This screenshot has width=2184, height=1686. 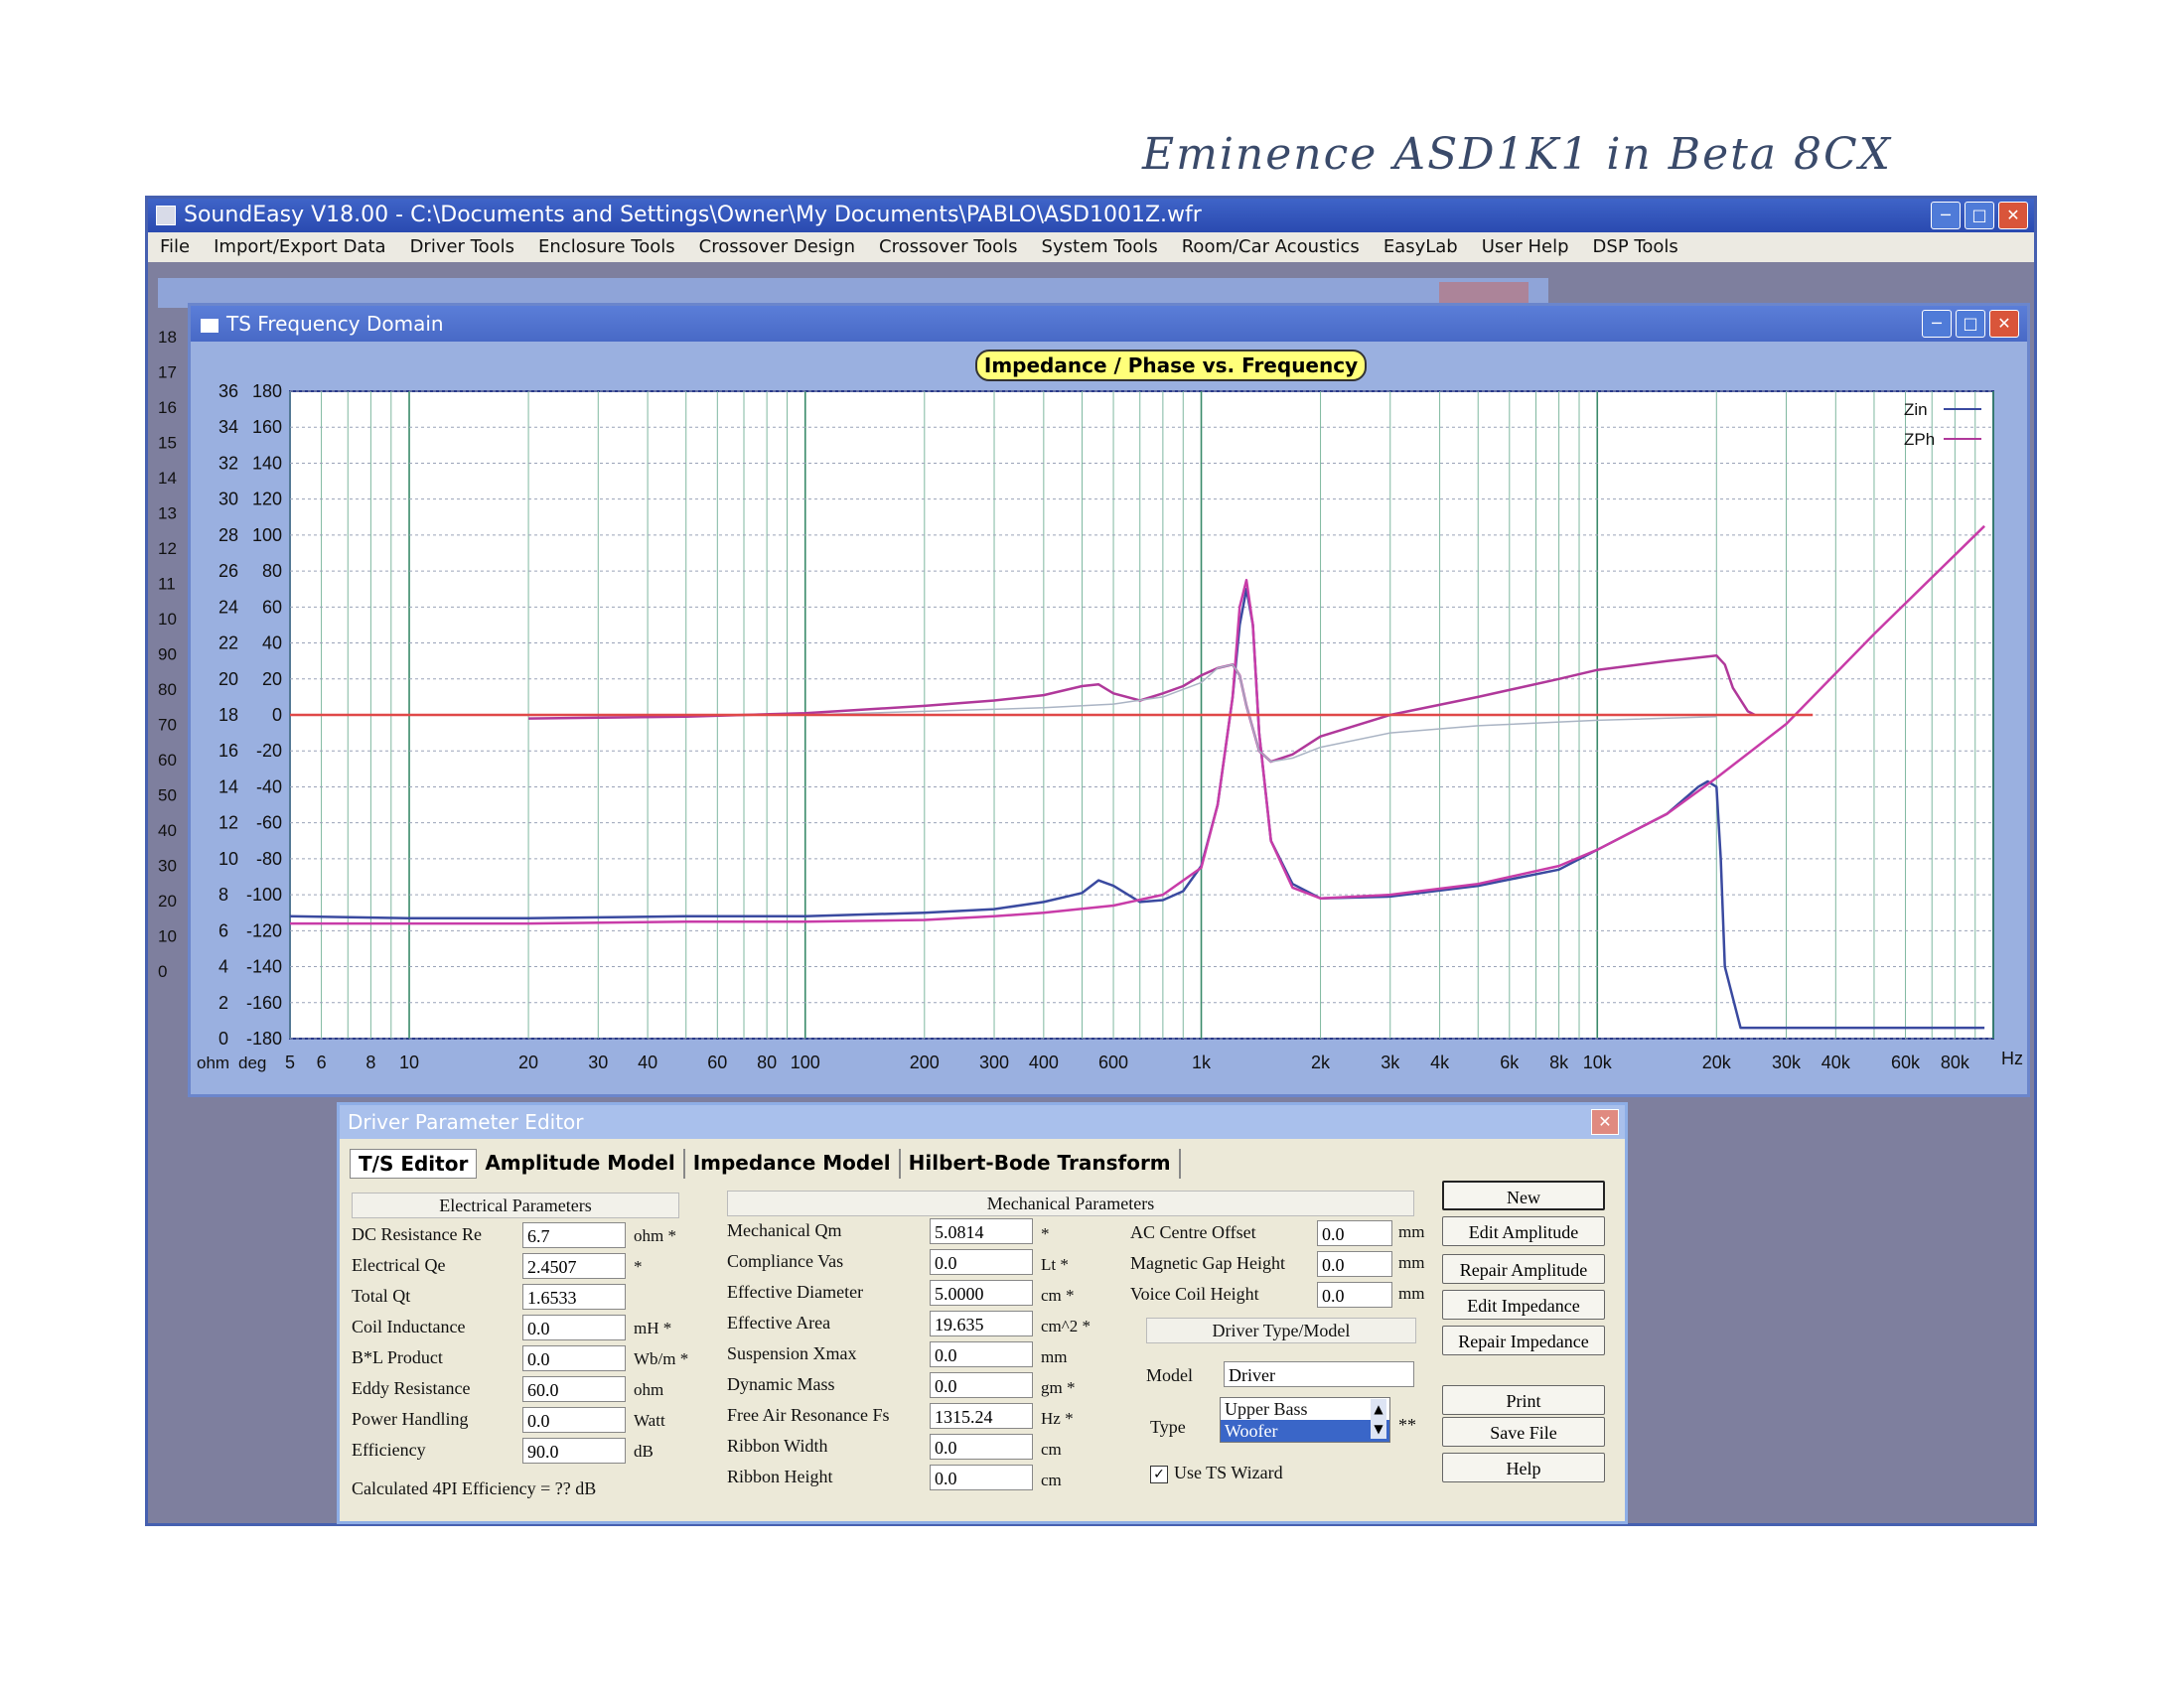 What do you see at coordinates (1378, 1429) in the screenshot?
I see `chevron-down-icon: ▼` at bounding box center [1378, 1429].